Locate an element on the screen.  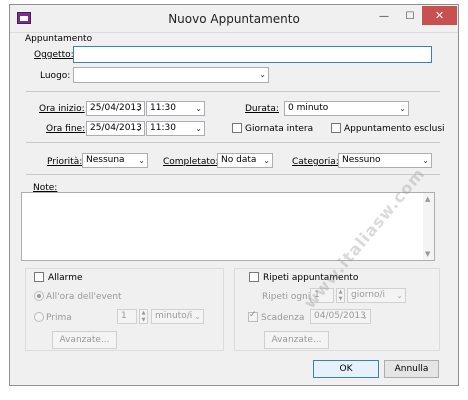
all-day-checkbox is located at coordinates (237, 128).